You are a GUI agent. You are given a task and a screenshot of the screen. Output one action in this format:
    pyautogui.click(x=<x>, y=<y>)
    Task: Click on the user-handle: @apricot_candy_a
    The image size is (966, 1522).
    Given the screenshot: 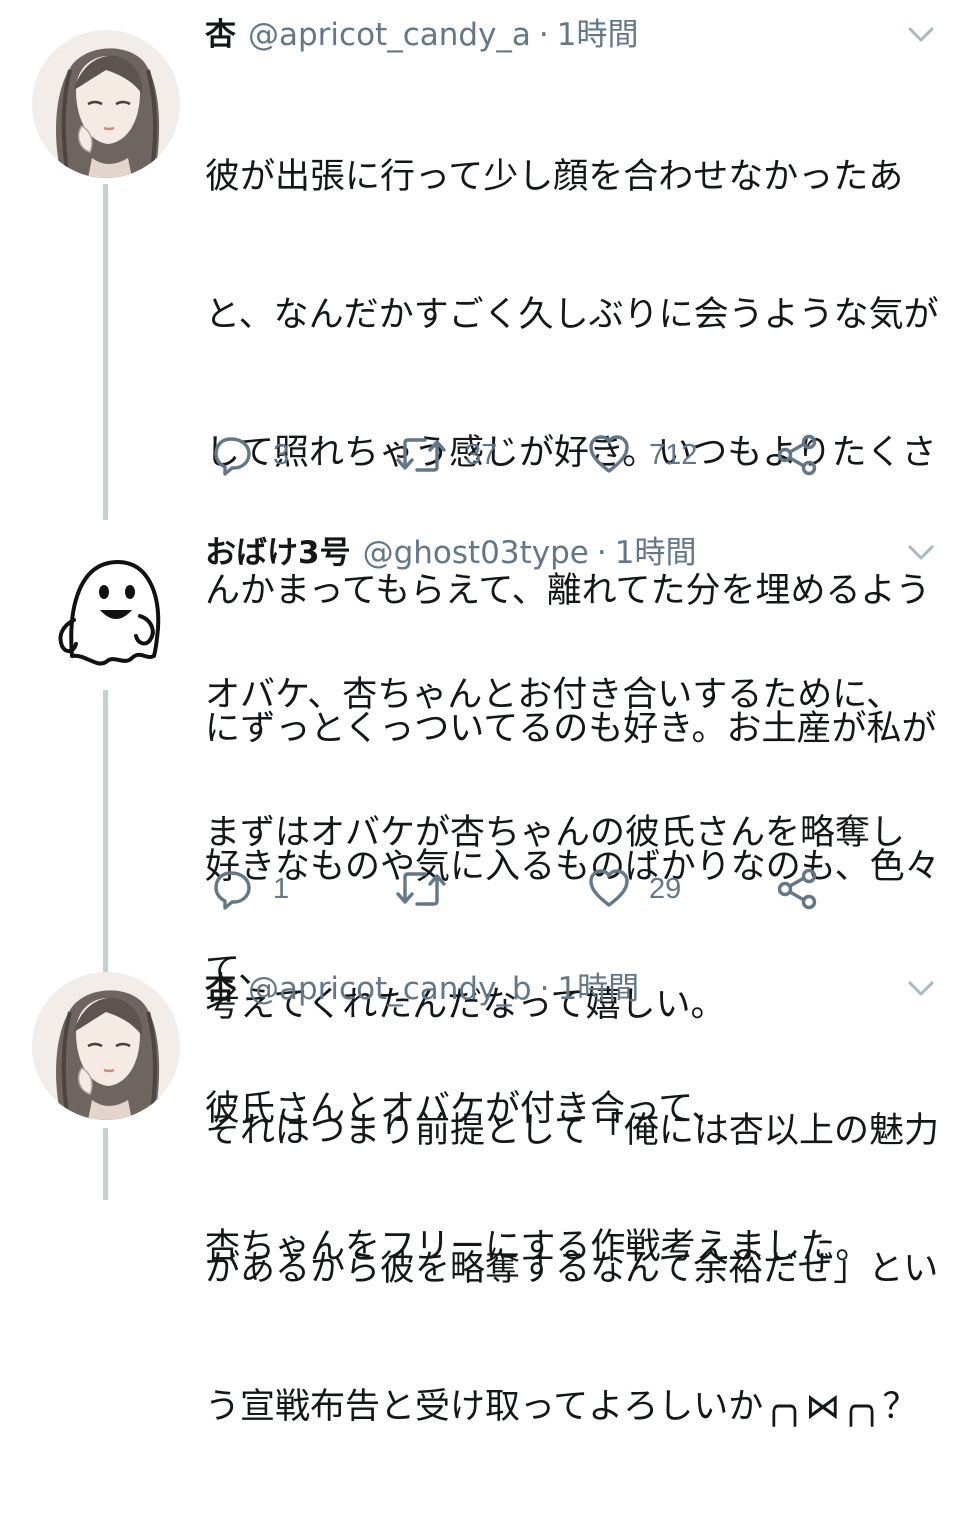 What is the action you would take?
    pyautogui.click(x=389, y=35)
    